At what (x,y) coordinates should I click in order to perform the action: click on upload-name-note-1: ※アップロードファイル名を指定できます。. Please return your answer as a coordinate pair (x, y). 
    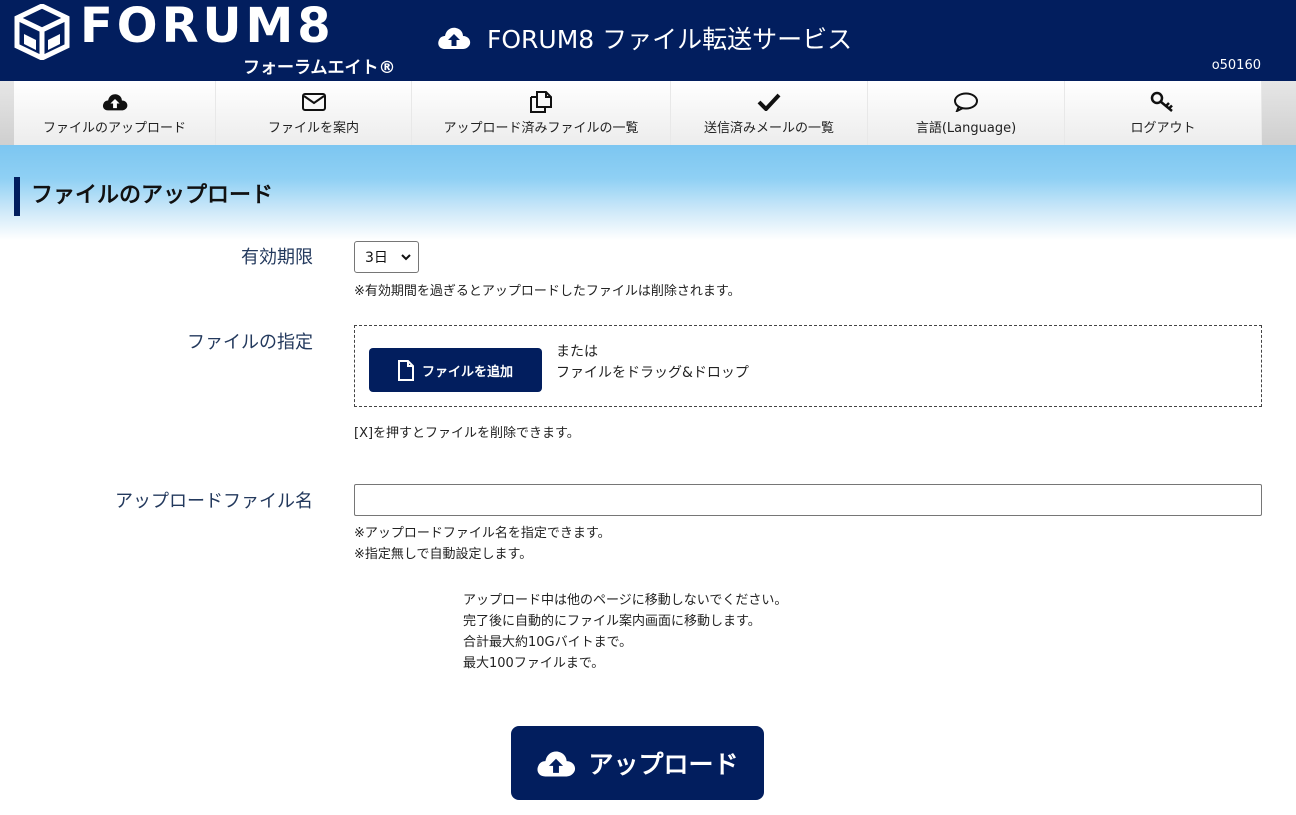
    Looking at the image, I should click on (482, 533).